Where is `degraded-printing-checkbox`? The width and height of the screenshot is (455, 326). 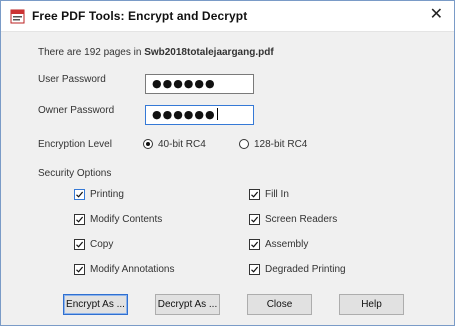
degraded-printing-checkbox is located at coordinates (254, 269).